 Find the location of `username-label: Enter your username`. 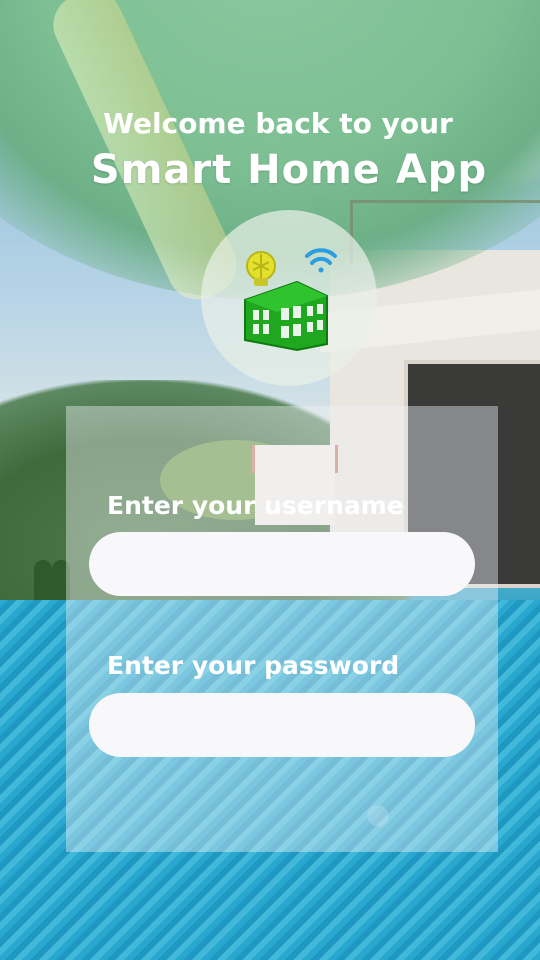

username-label: Enter your username is located at coordinates (255, 505).